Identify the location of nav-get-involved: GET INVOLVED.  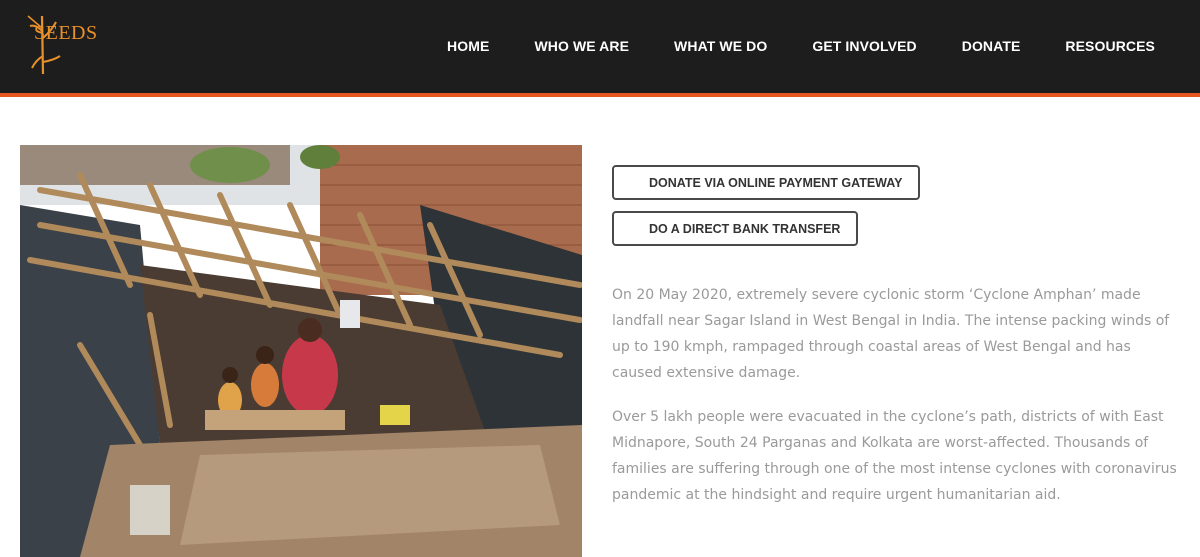
(864, 46).